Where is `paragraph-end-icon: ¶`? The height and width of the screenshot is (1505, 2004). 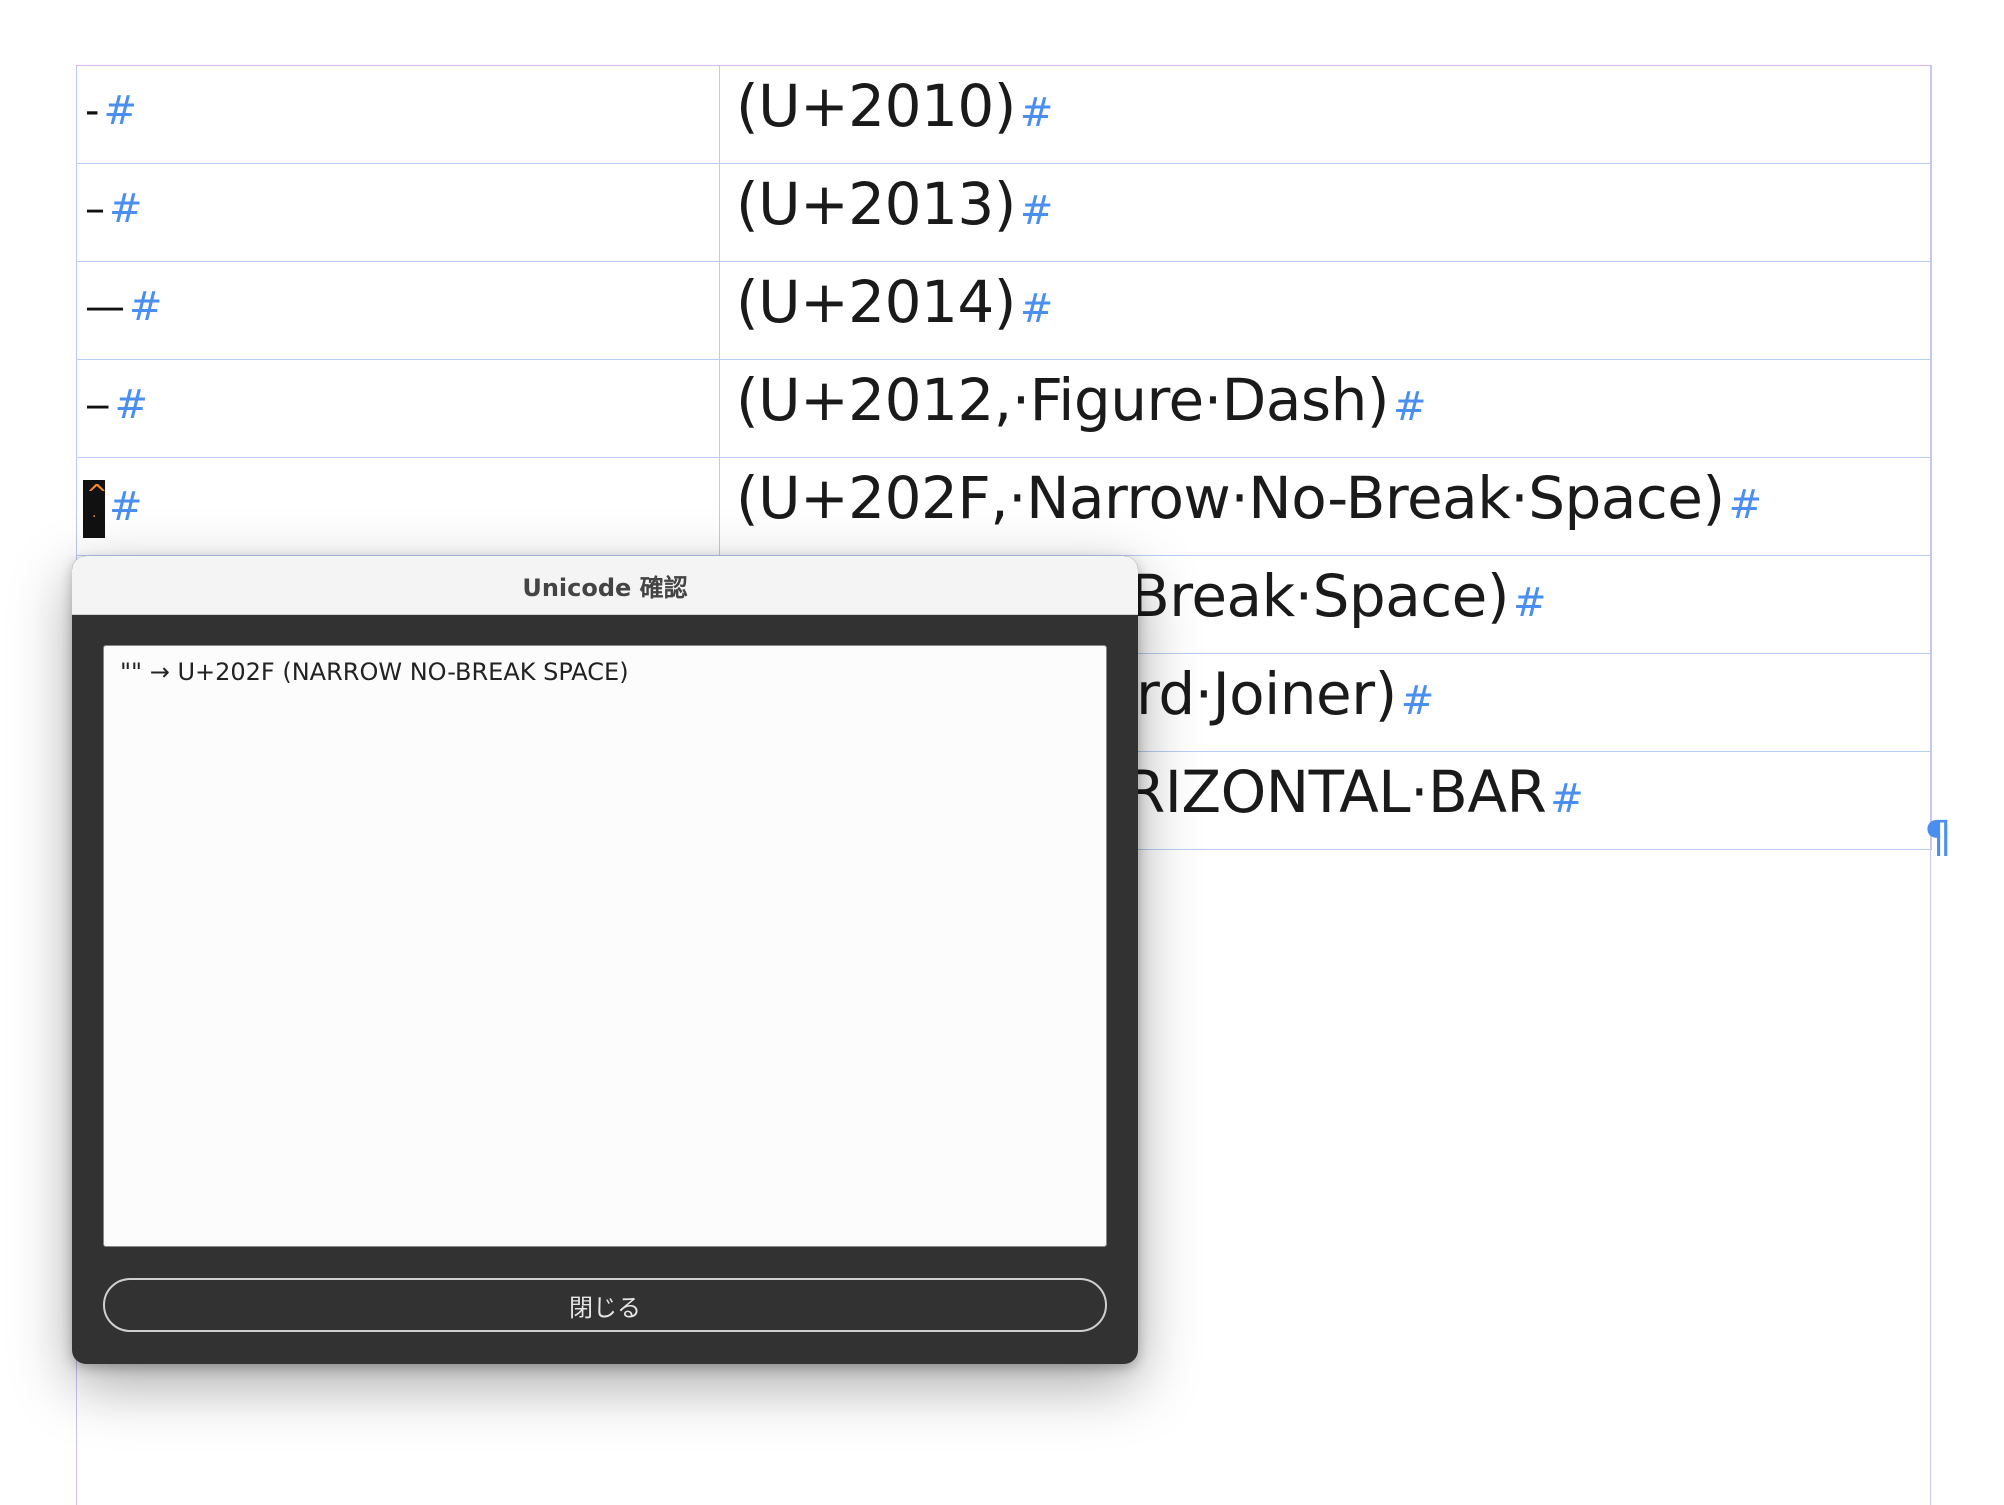
paragraph-end-icon: ¶ is located at coordinates (1938, 837).